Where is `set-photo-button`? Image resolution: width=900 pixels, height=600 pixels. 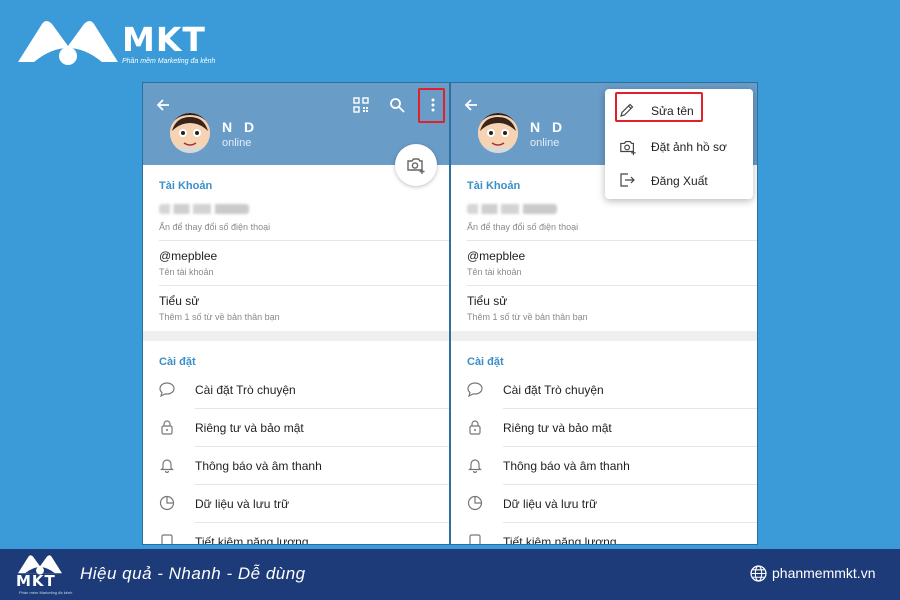
set-photo-button is located at coordinates (416, 165).